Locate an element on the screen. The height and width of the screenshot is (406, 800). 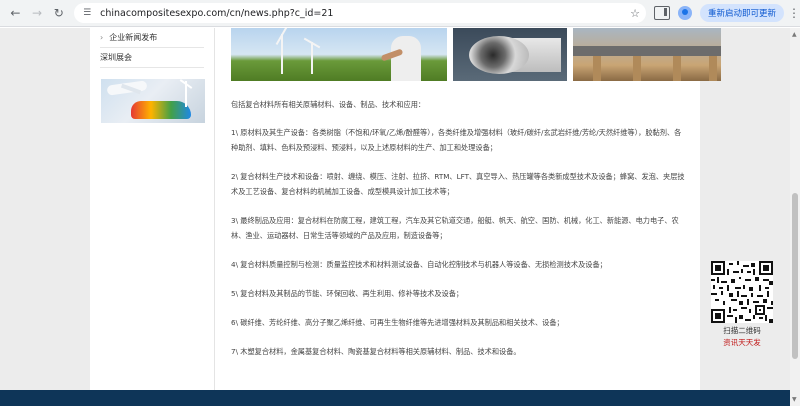
qr-link: 资讯天天发 is located at coordinates (742, 342).